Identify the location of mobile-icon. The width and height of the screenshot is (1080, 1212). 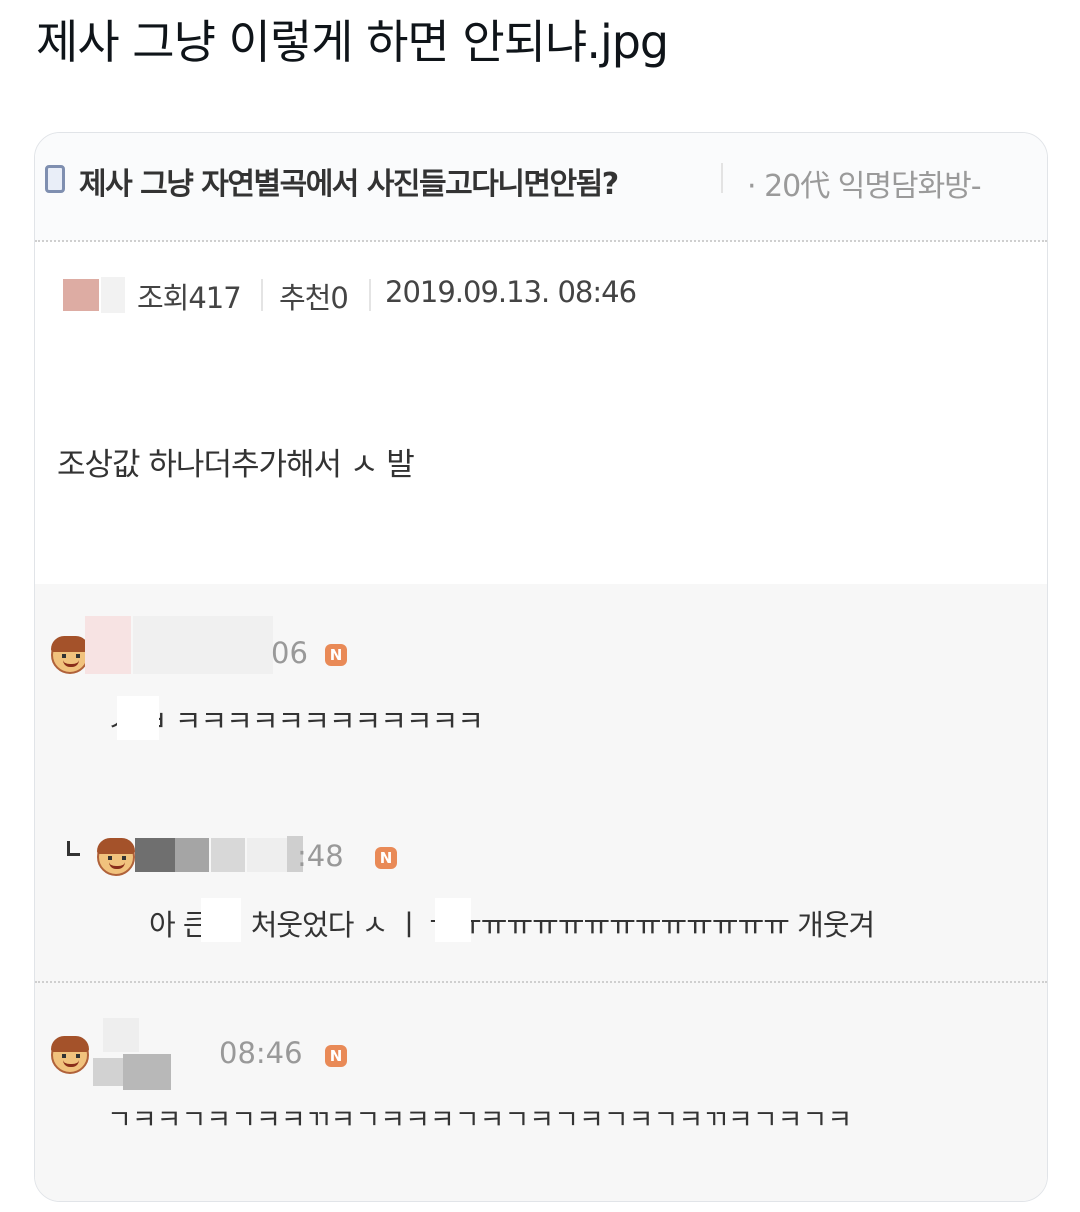
(55, 179).